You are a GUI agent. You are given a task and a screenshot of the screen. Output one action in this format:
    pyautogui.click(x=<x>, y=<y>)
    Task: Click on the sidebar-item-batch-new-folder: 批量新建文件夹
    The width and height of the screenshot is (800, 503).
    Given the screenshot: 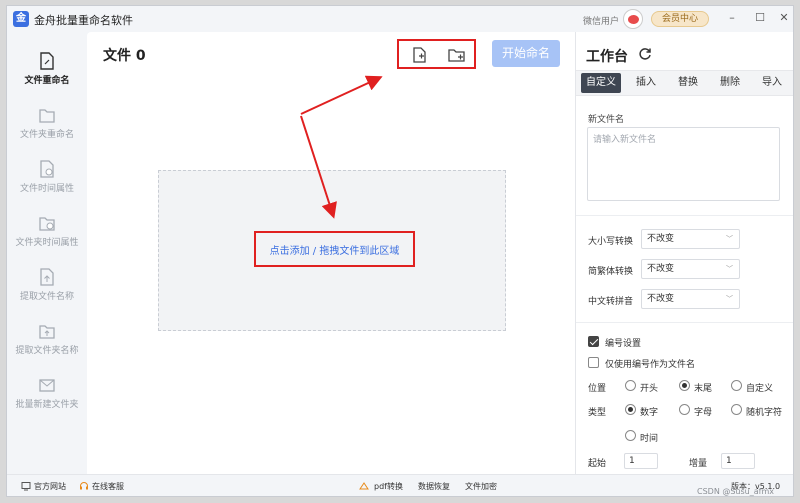 What is the action you would take?
    pyautogui.click(x=47, y=401)
    